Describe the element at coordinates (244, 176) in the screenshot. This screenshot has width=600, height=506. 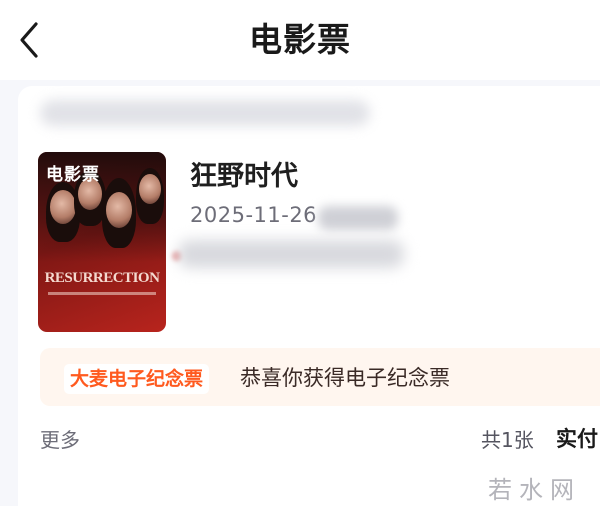
I see `movie-name: 狂野时代` at that location.